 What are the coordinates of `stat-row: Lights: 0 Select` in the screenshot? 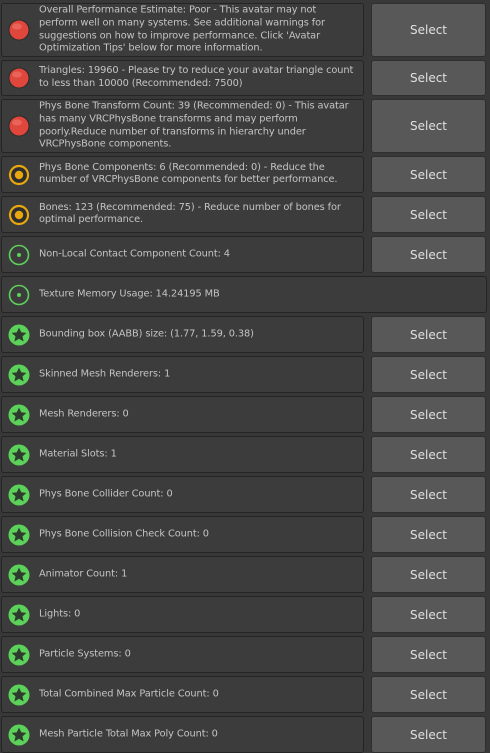 It's located at (245, 614).